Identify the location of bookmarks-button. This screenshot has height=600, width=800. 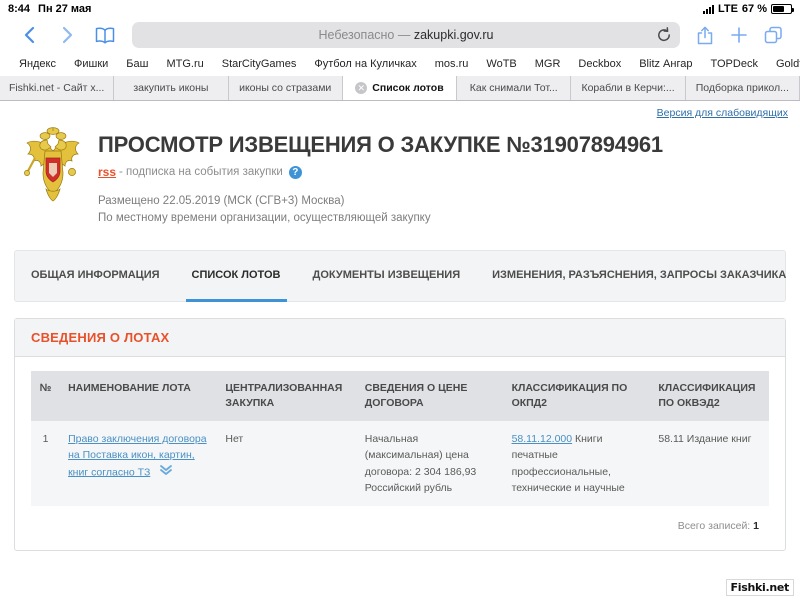
(105, 35).